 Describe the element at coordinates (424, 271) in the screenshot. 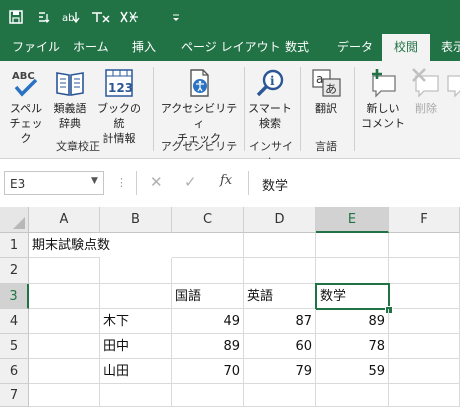

I see `cell-f2` at that location.